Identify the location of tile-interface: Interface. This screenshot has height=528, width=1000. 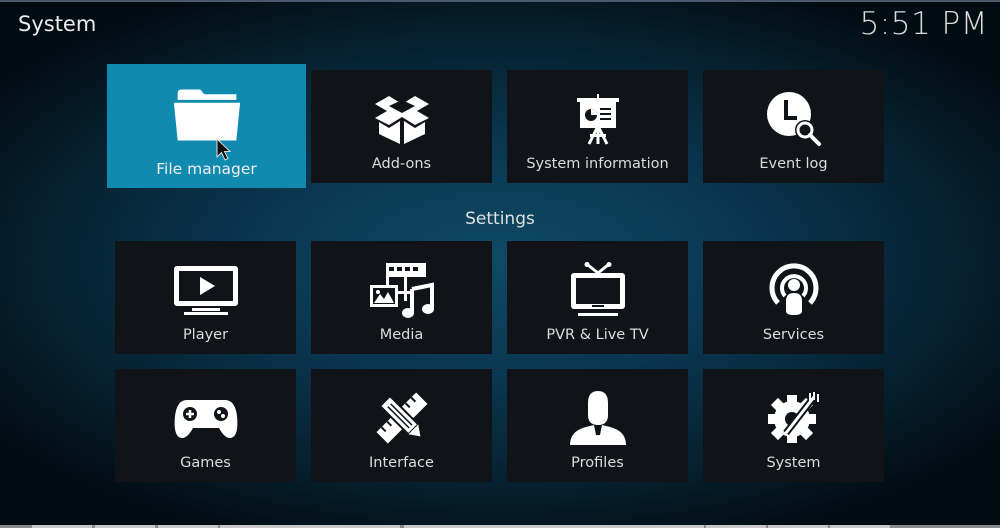
(401, 425).